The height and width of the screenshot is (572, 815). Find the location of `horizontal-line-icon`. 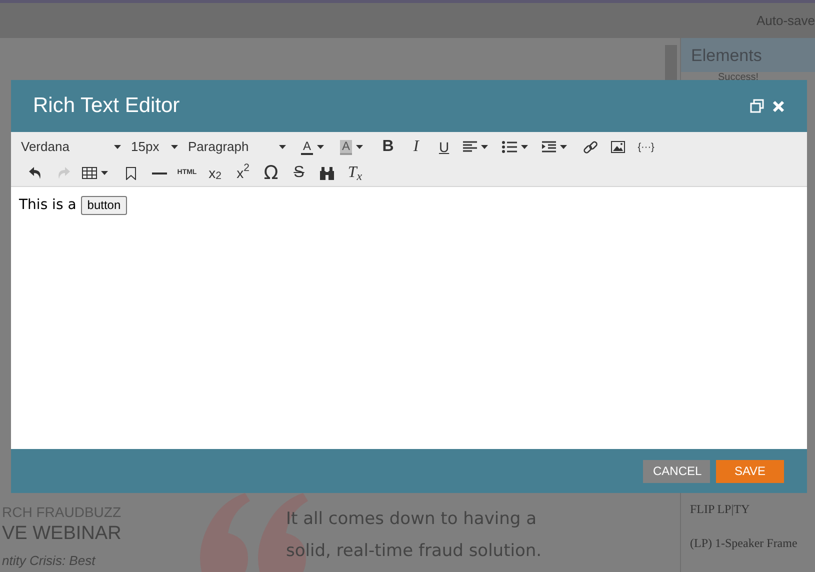

horizontal-line-icon is located at coordinates (159, 173).